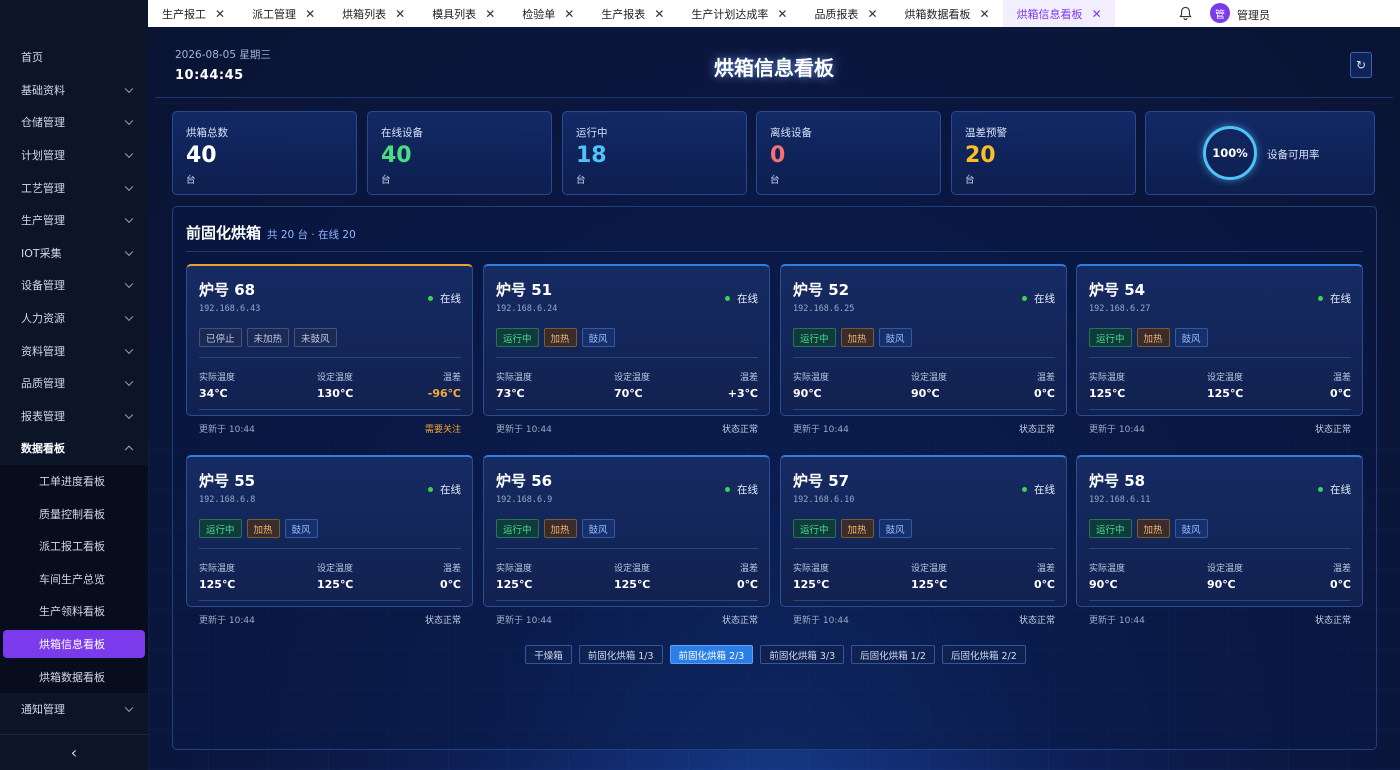 The width and height of the screenshot is (1400, 770). Describe the element at coordinates (74, 90) in the screenshot. I see `sidebar-item-basic-data: 基础资料` at that location.